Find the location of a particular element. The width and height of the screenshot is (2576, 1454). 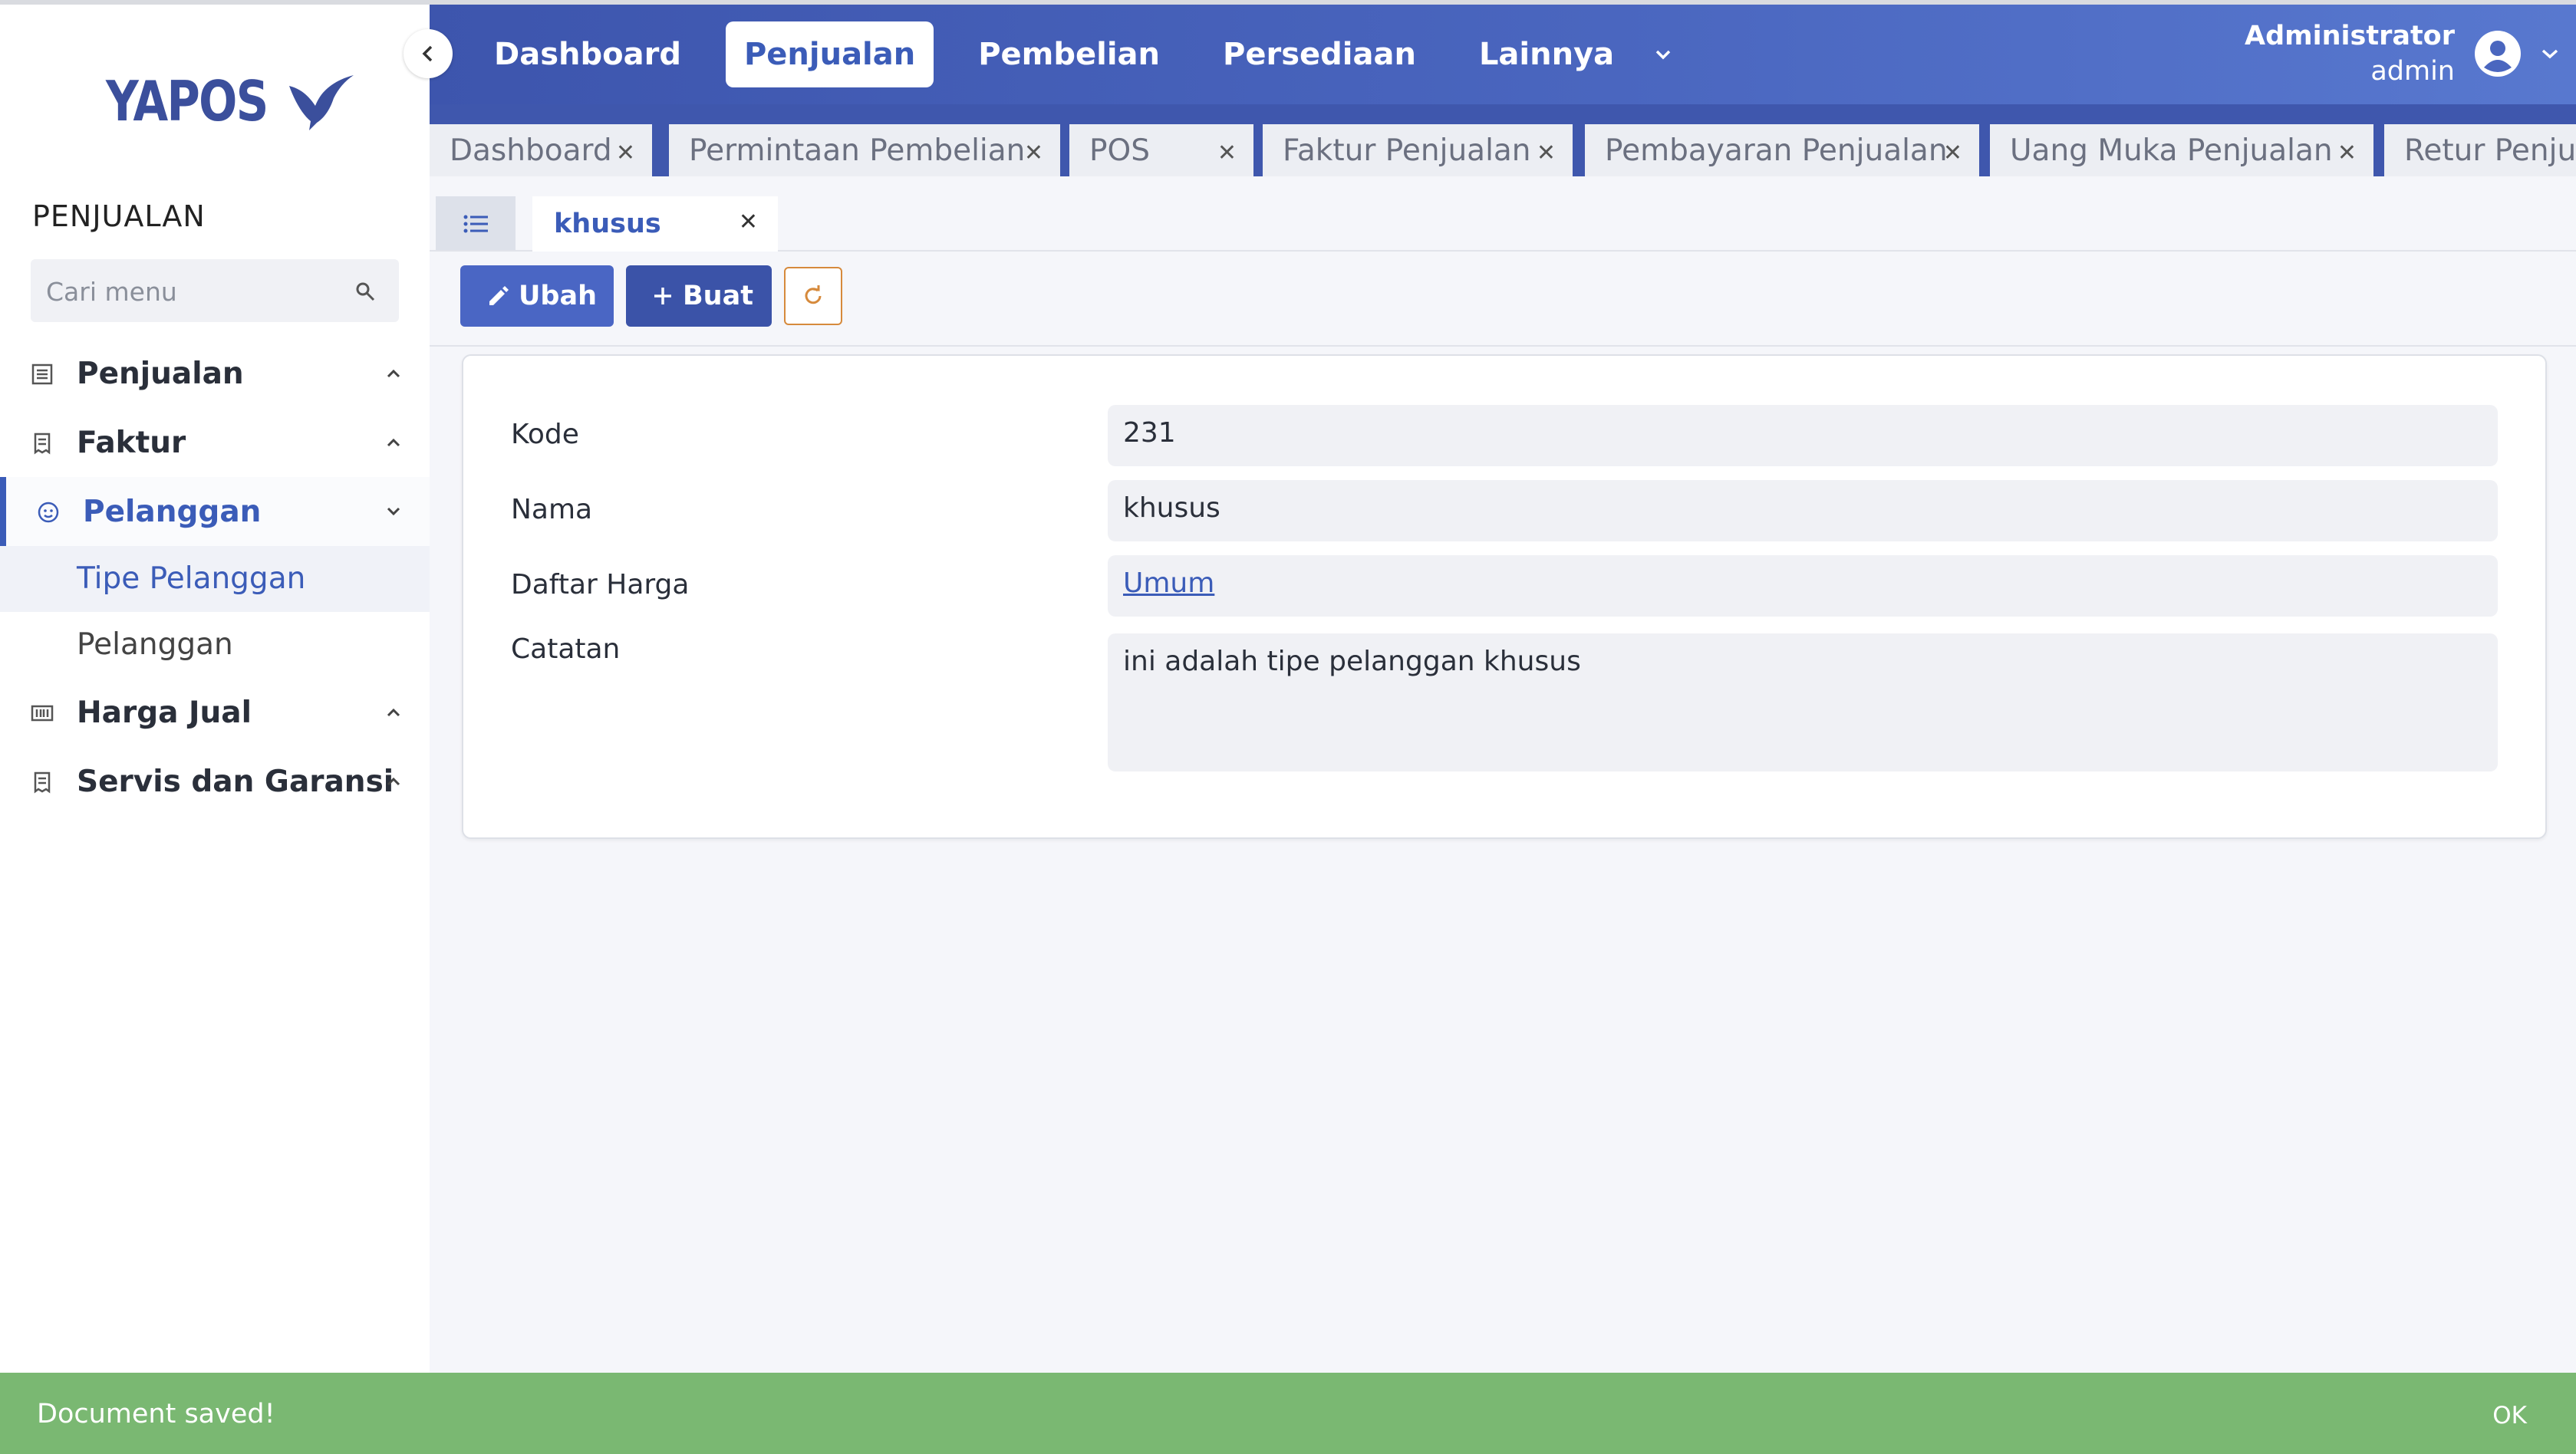

document-tab-label: khusus is located at coordinates (607, 224).